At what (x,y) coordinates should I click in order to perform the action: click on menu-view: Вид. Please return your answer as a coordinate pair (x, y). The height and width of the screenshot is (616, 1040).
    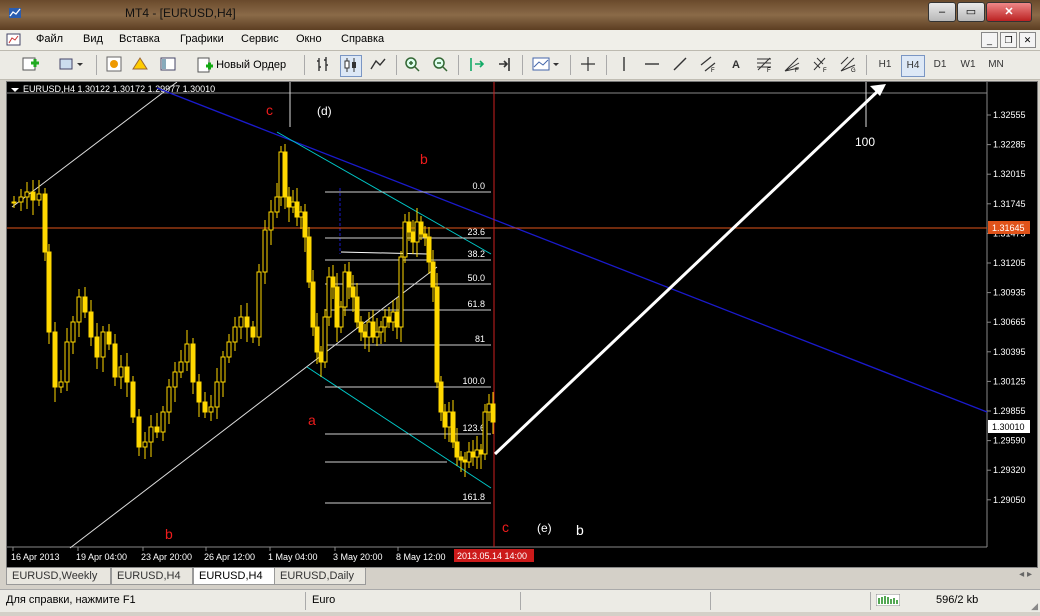
    Looking at the image, I should click on (93, 39).